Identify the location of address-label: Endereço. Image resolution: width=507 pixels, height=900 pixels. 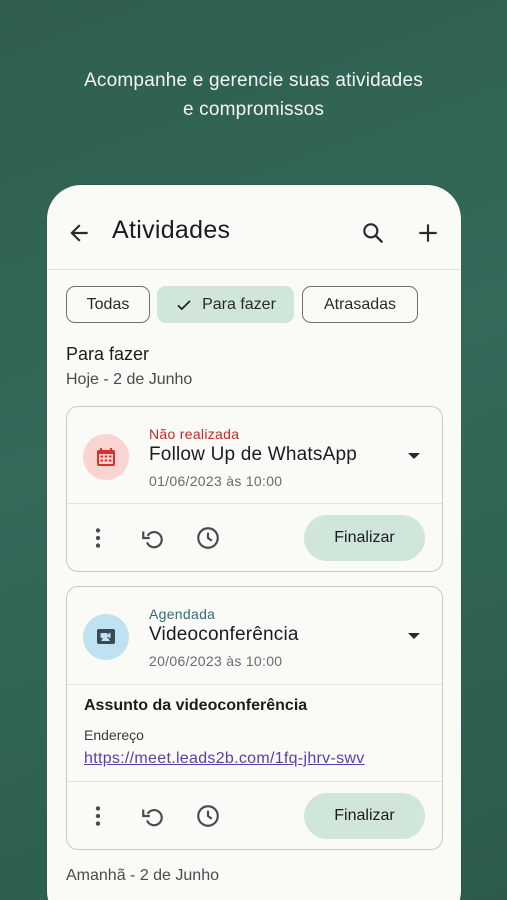
(114, 735).